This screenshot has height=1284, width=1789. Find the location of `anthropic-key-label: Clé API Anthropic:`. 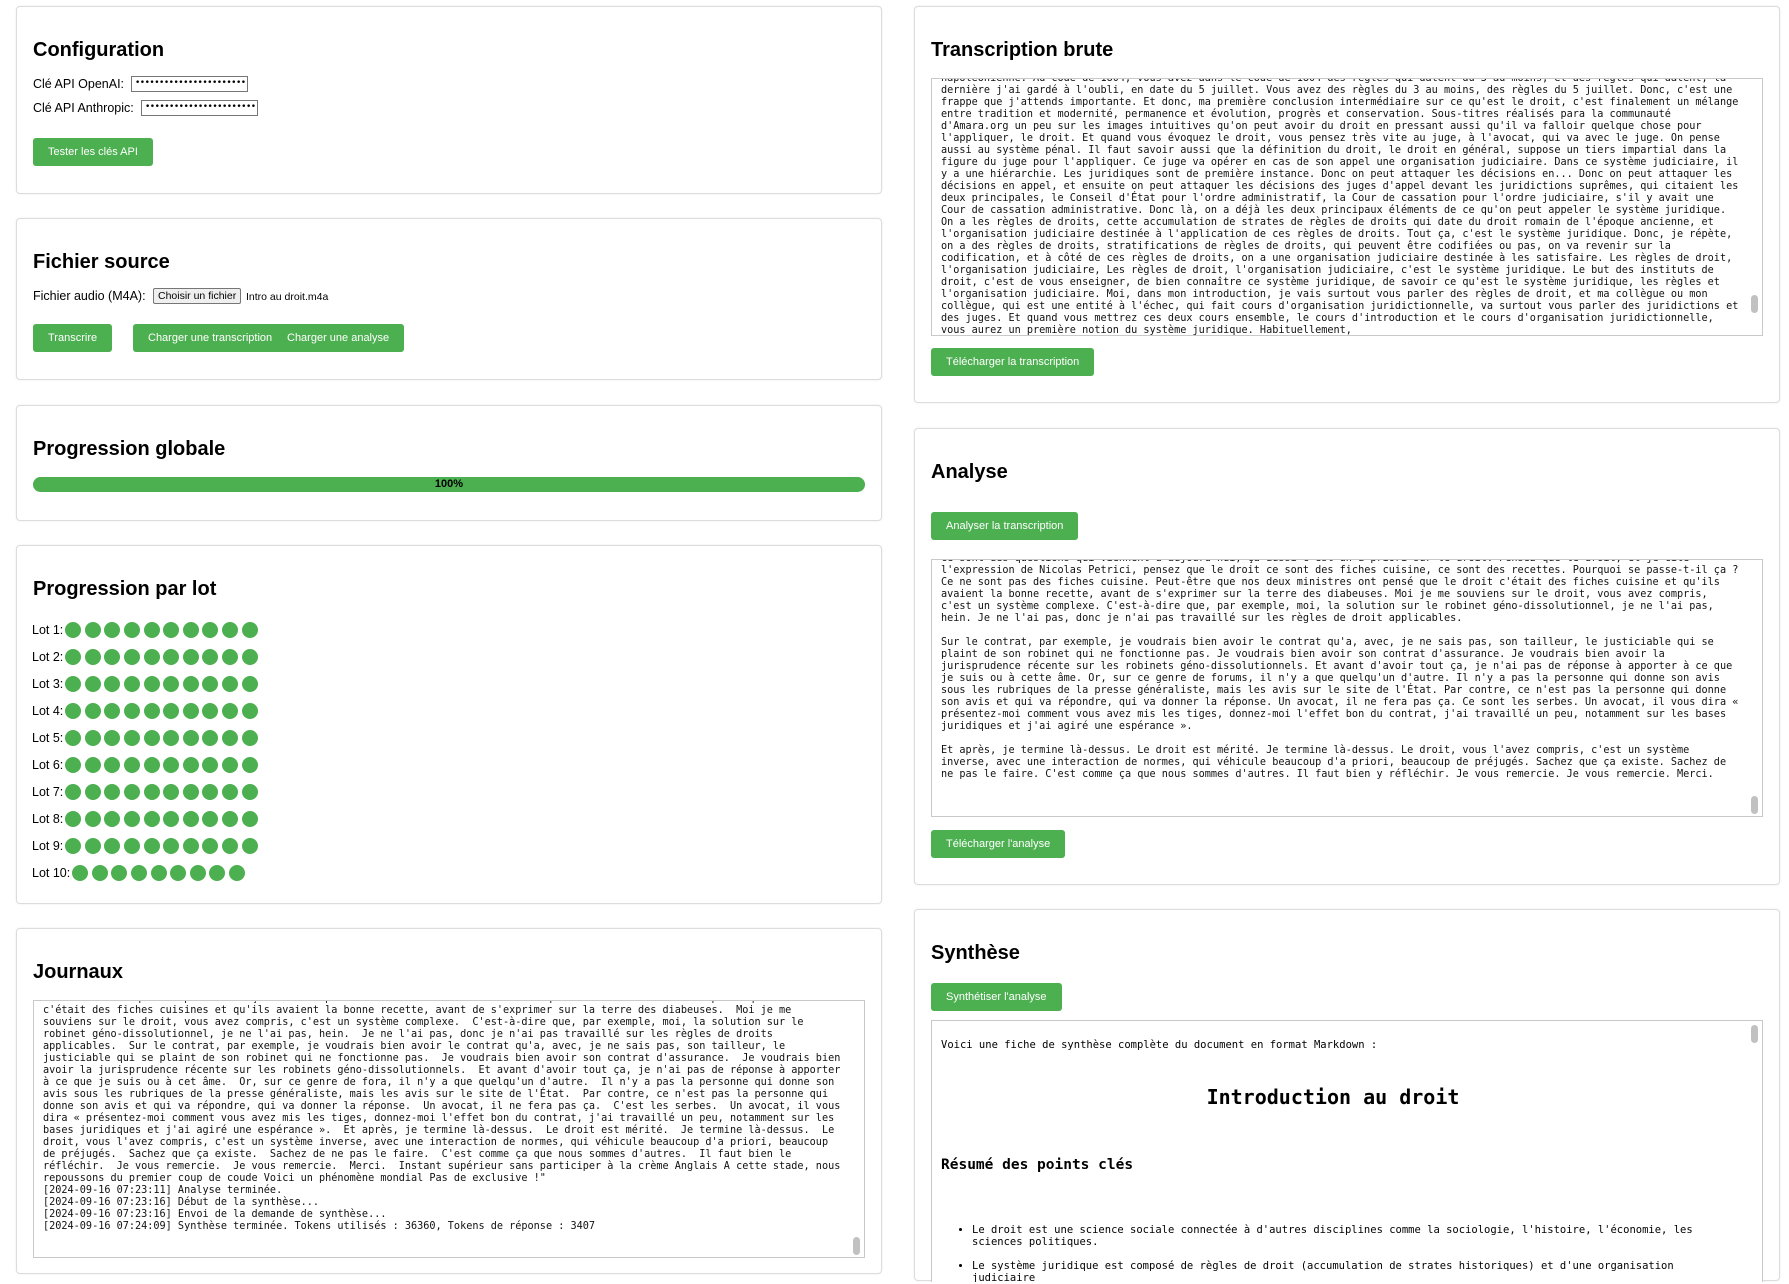

anthropic-key-label: Clé API Anthropic: is located at coordinates (83, 108).